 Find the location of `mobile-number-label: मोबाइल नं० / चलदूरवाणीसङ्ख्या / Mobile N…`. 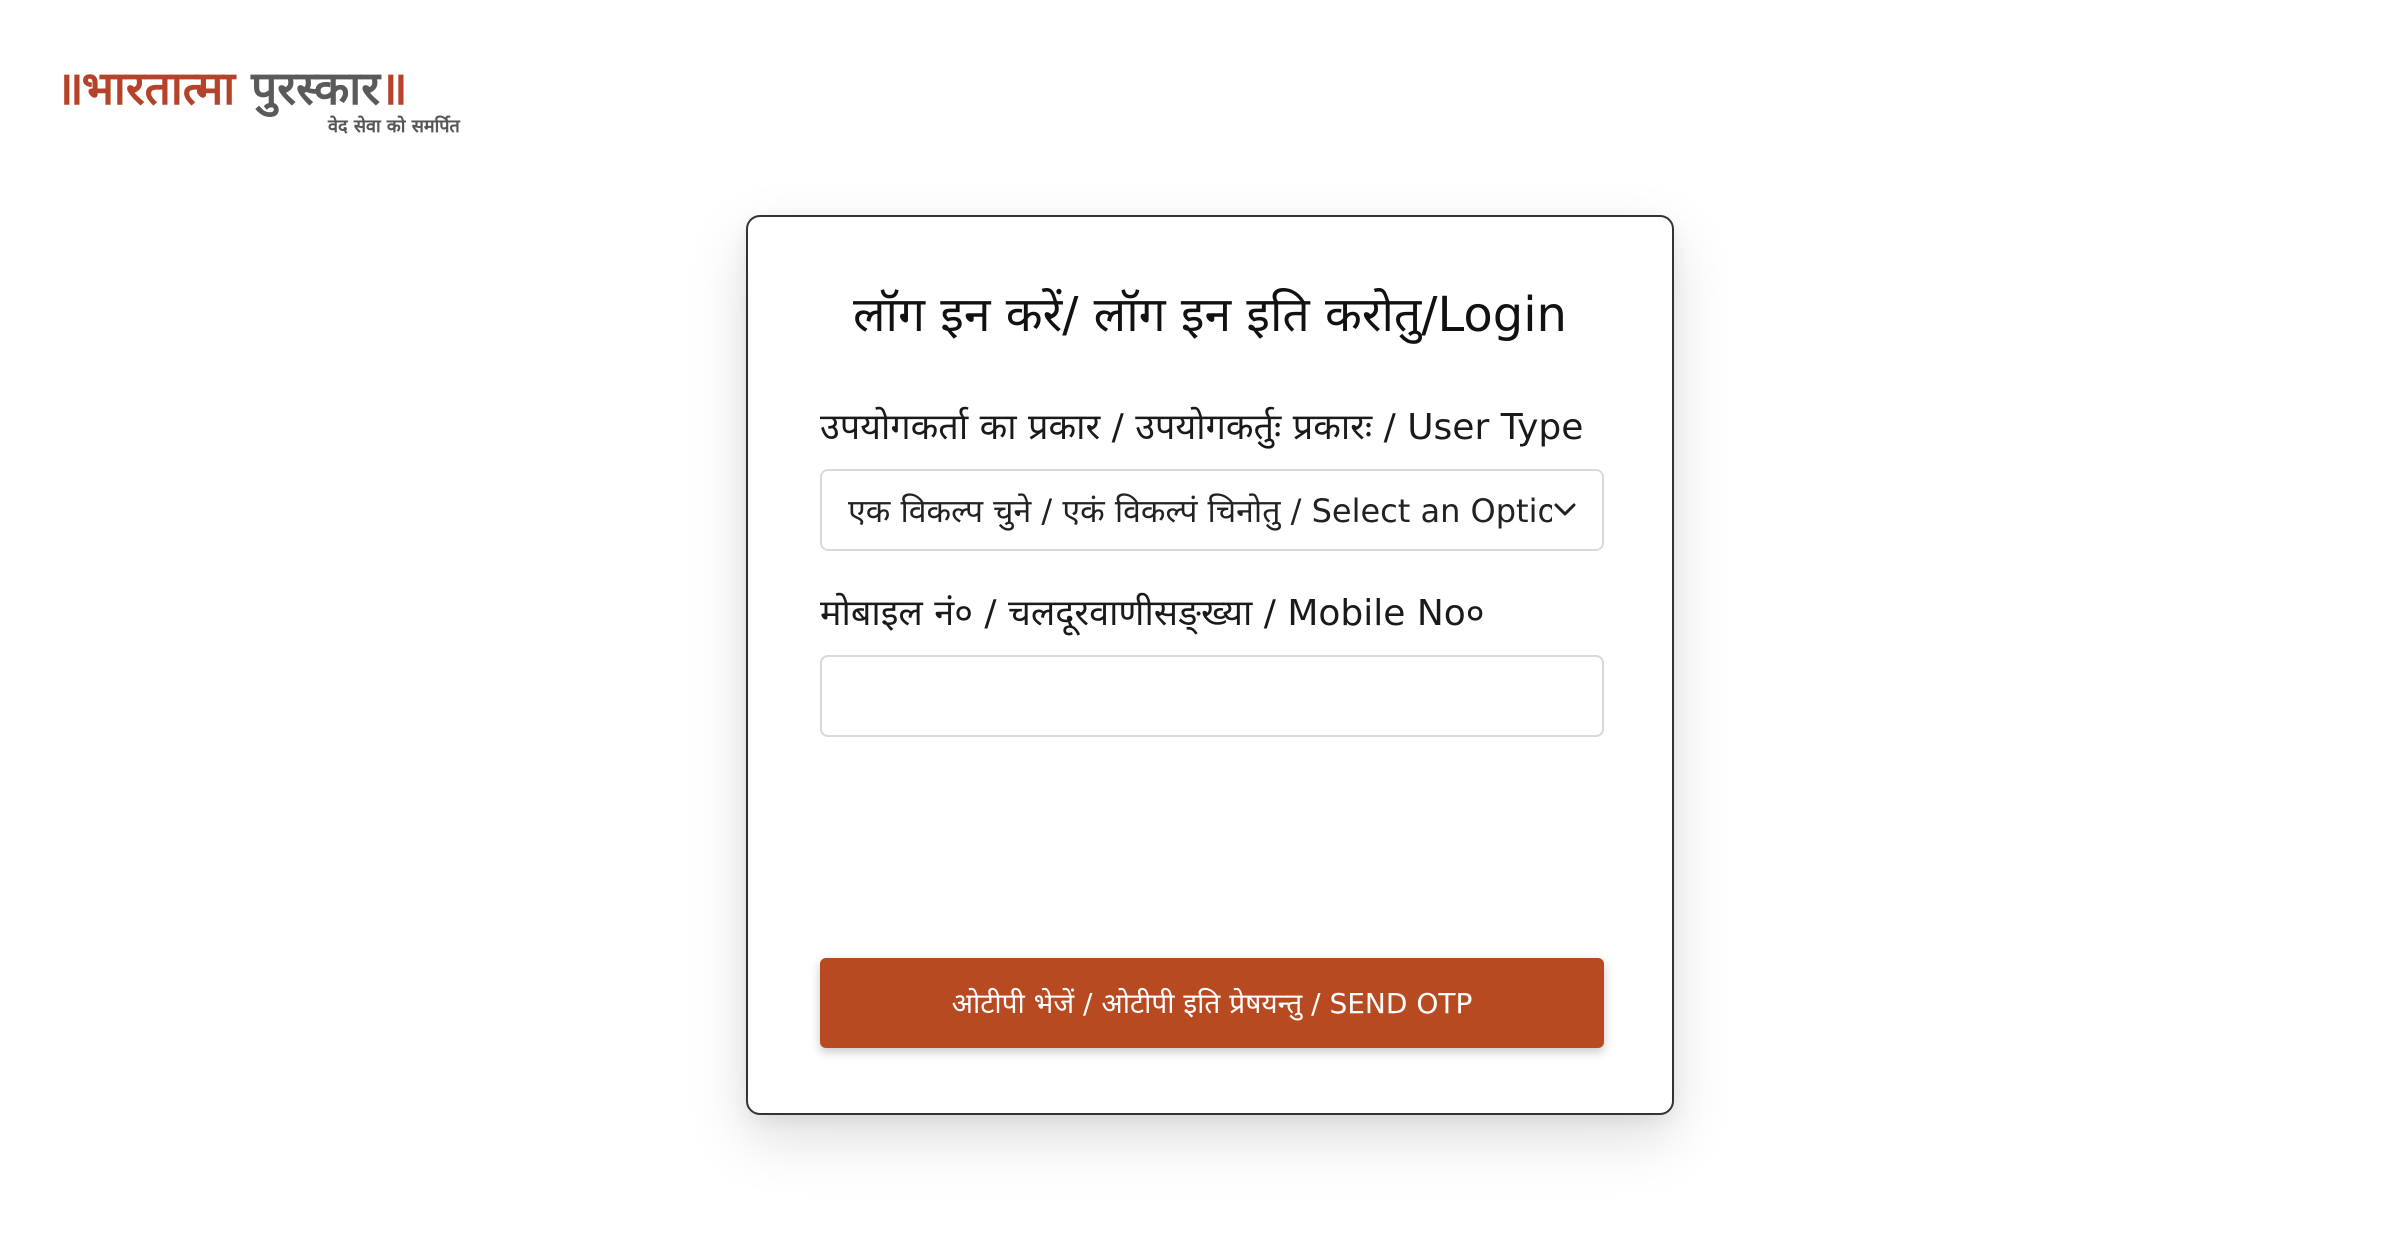

mobile-number-label: मोबाइल नं० / चलदूरवाणीसङ्ख्या / Mobile N… is located at coordinates (1152, 613).